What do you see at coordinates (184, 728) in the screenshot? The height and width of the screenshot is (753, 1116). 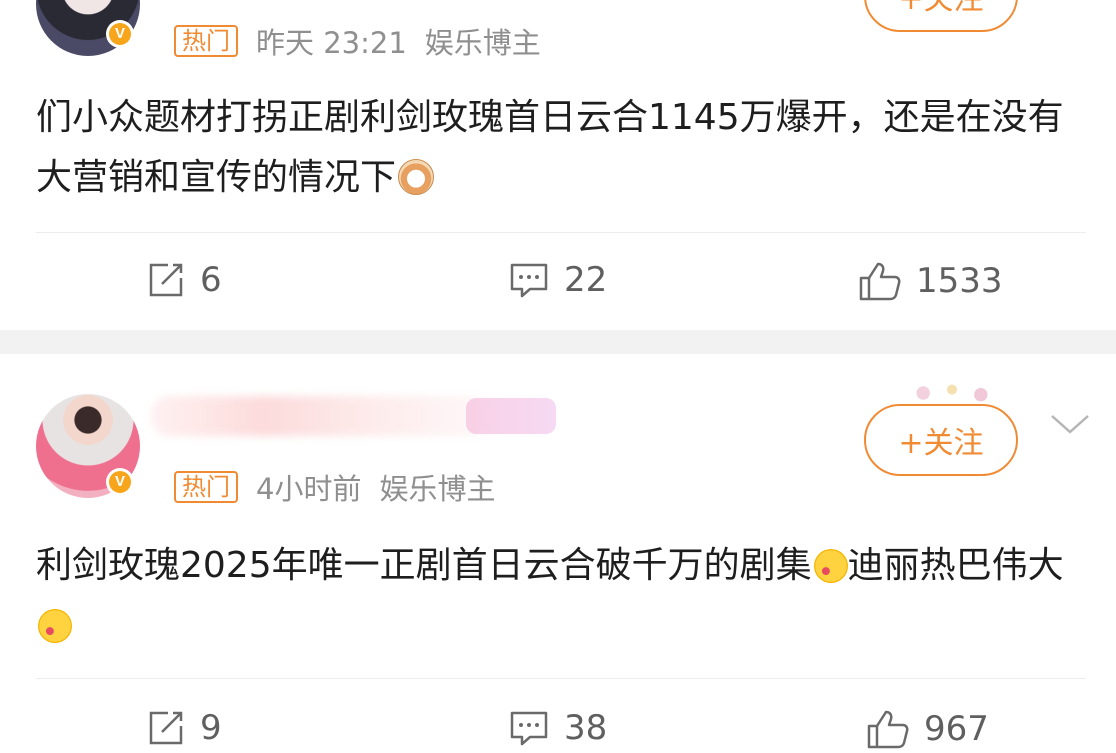 I see `repost-button: 9` at bounding box center [184, 728].